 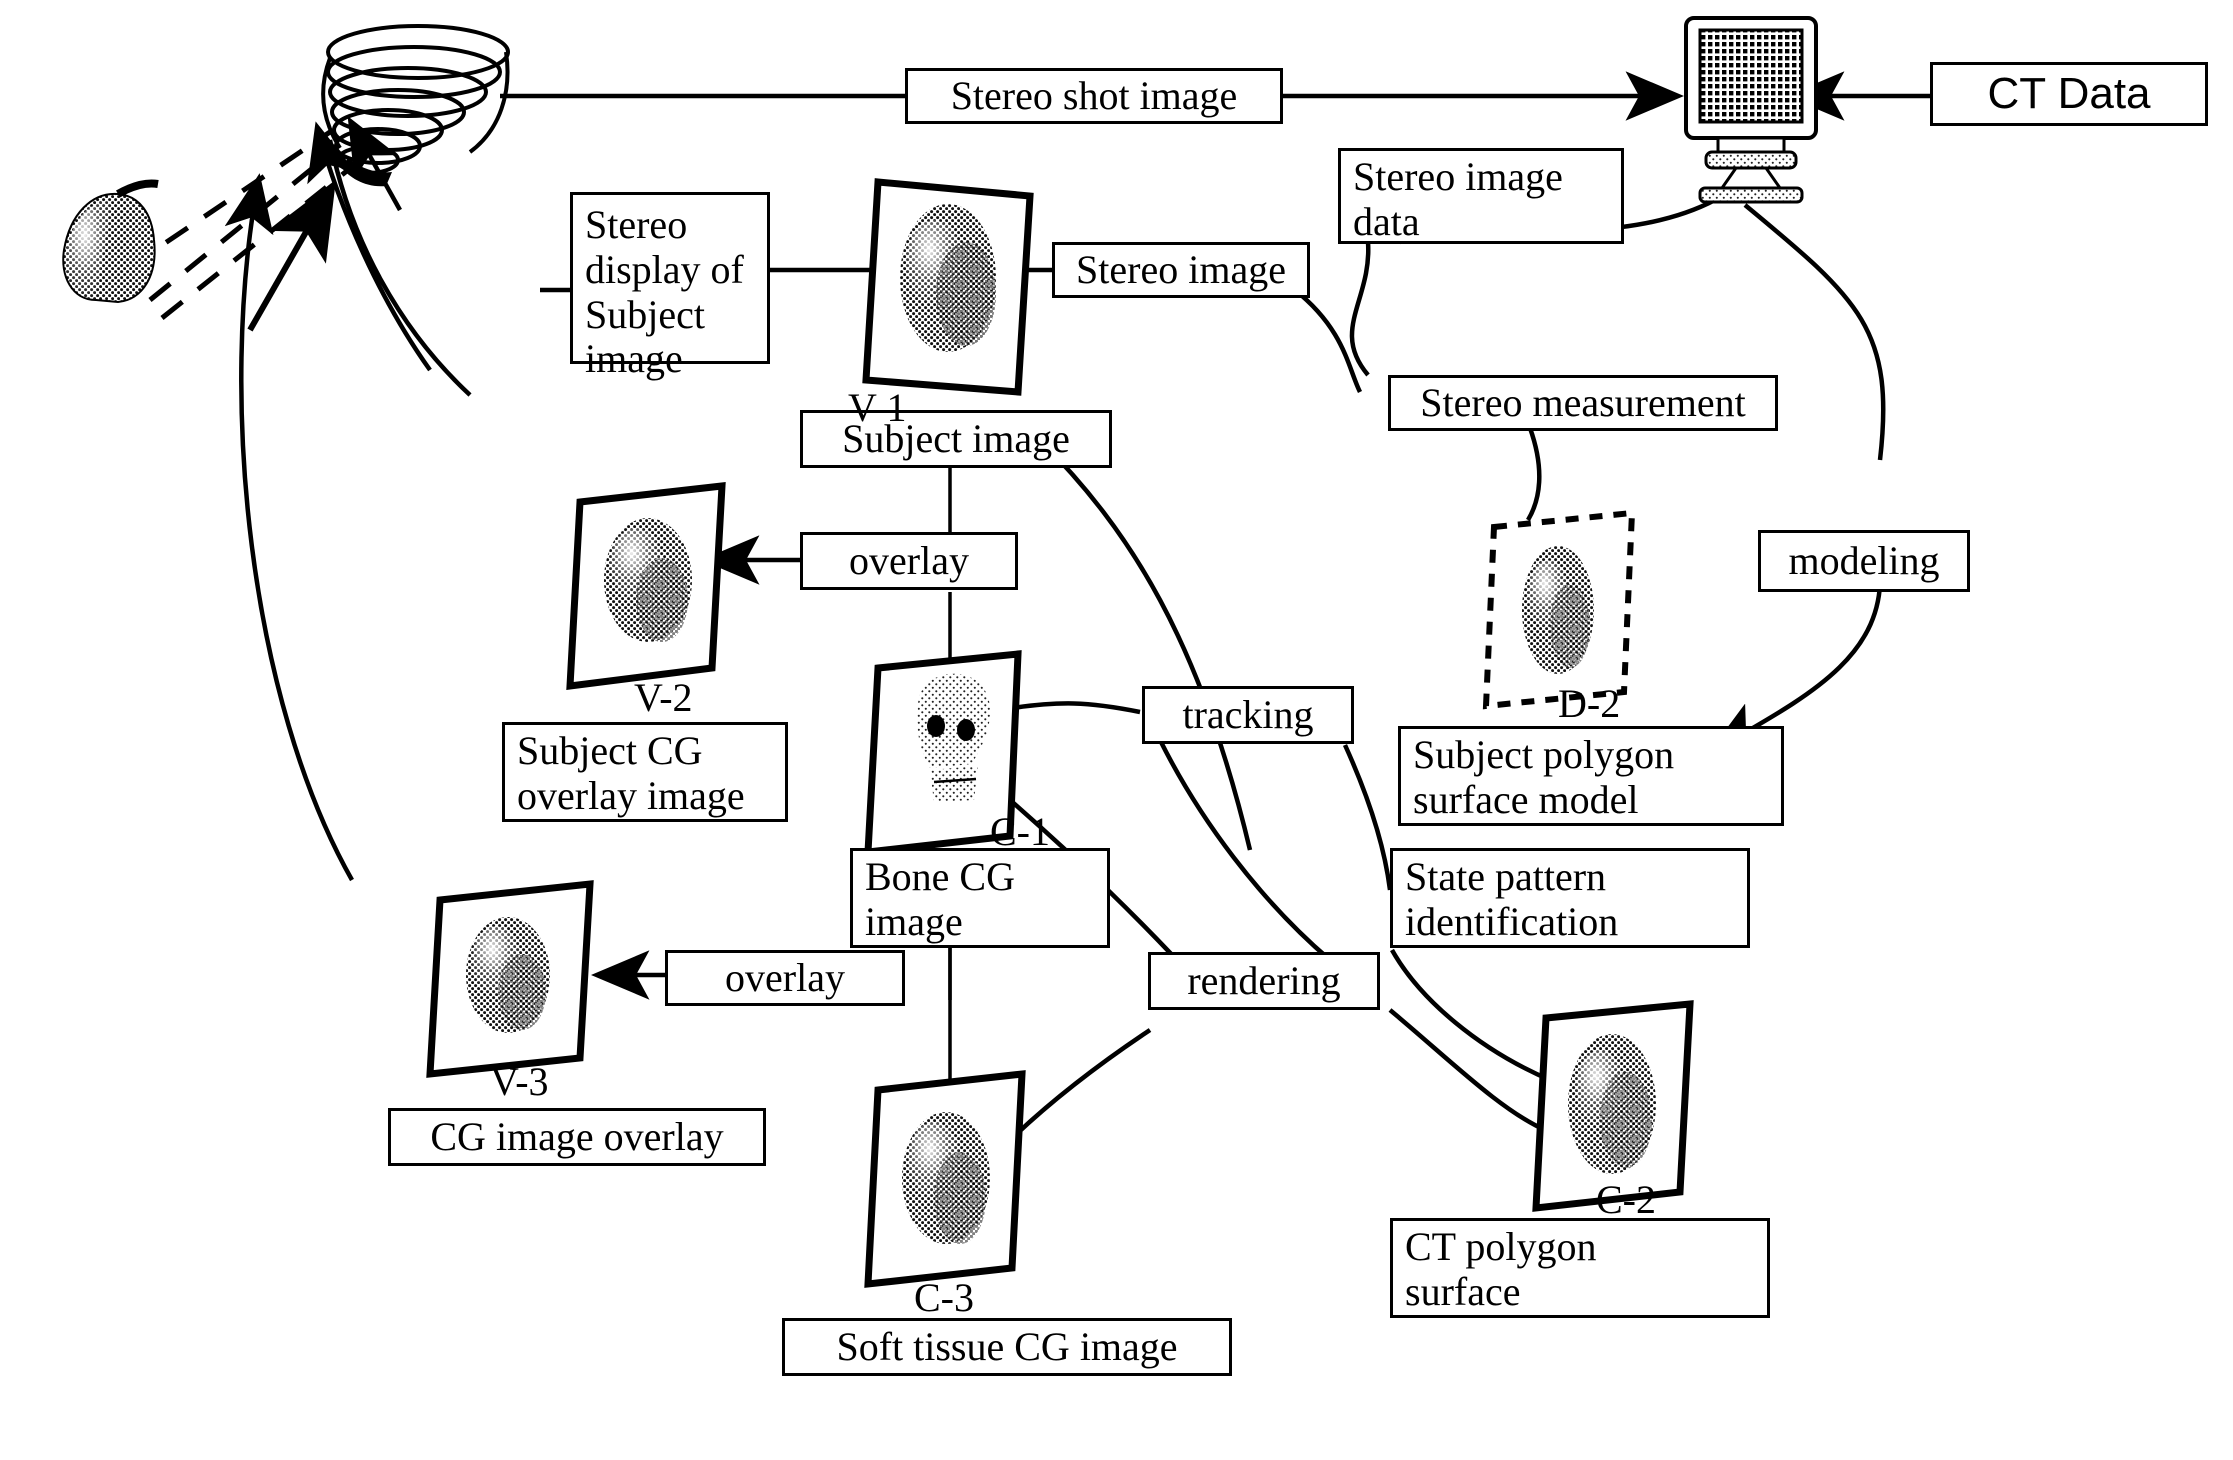 What do you see at coordinates (664, 292) in the screenshot?
I see `box-stereo-display-of-subject-image-label: Stereo display of Subject image` at bounding box center [664, 292].